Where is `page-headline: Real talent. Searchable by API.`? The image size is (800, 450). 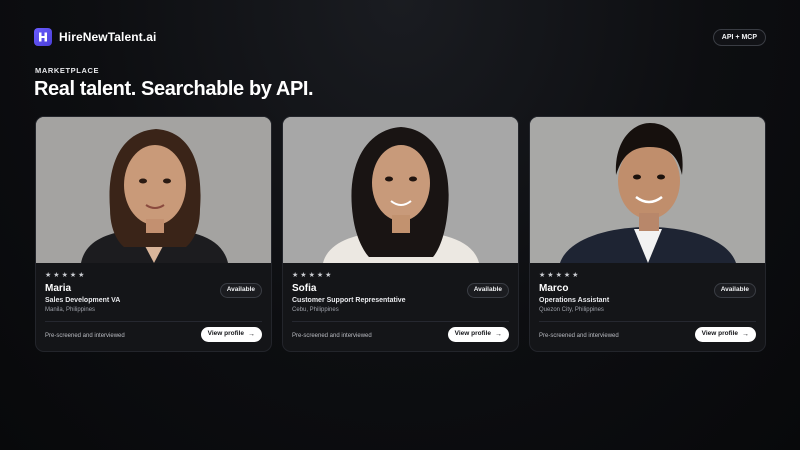 page-headline: Real talent. Searchable by API. is located at coordinates (174, 89).